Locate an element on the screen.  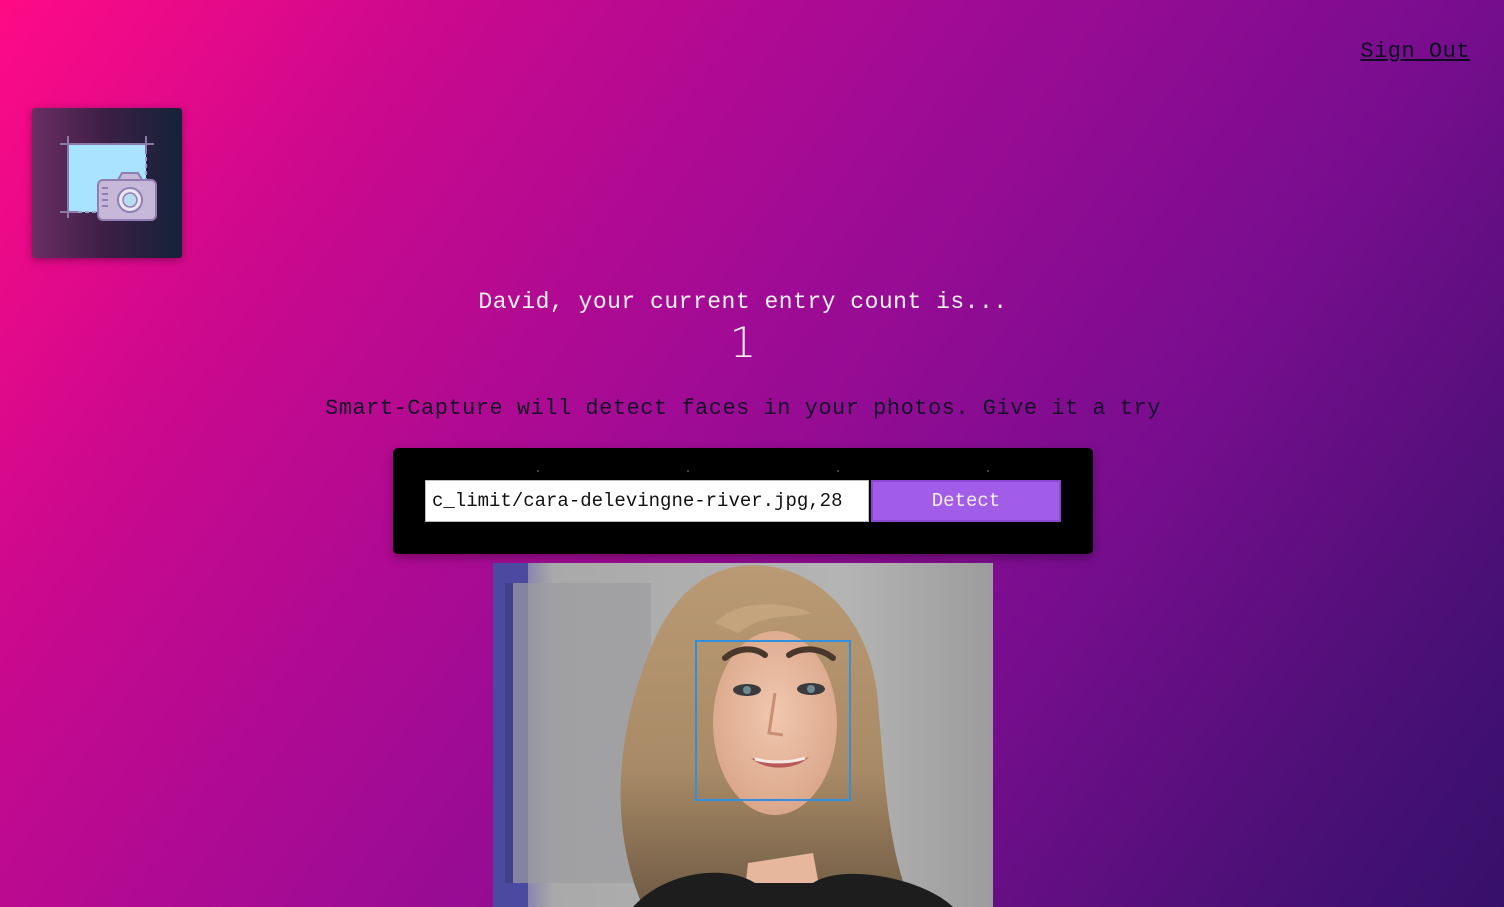
screenshot-camera-icon is located at coordinates (108, 178).